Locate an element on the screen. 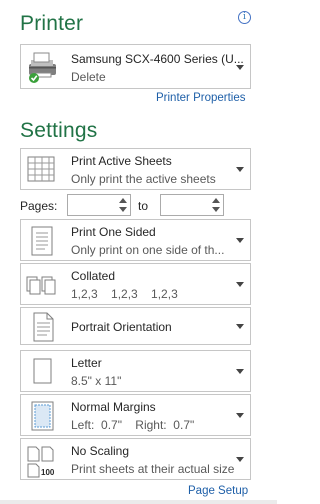 The image size is (320, 504). no-scaling-icon: 100 is located at coordinates (41, 462).